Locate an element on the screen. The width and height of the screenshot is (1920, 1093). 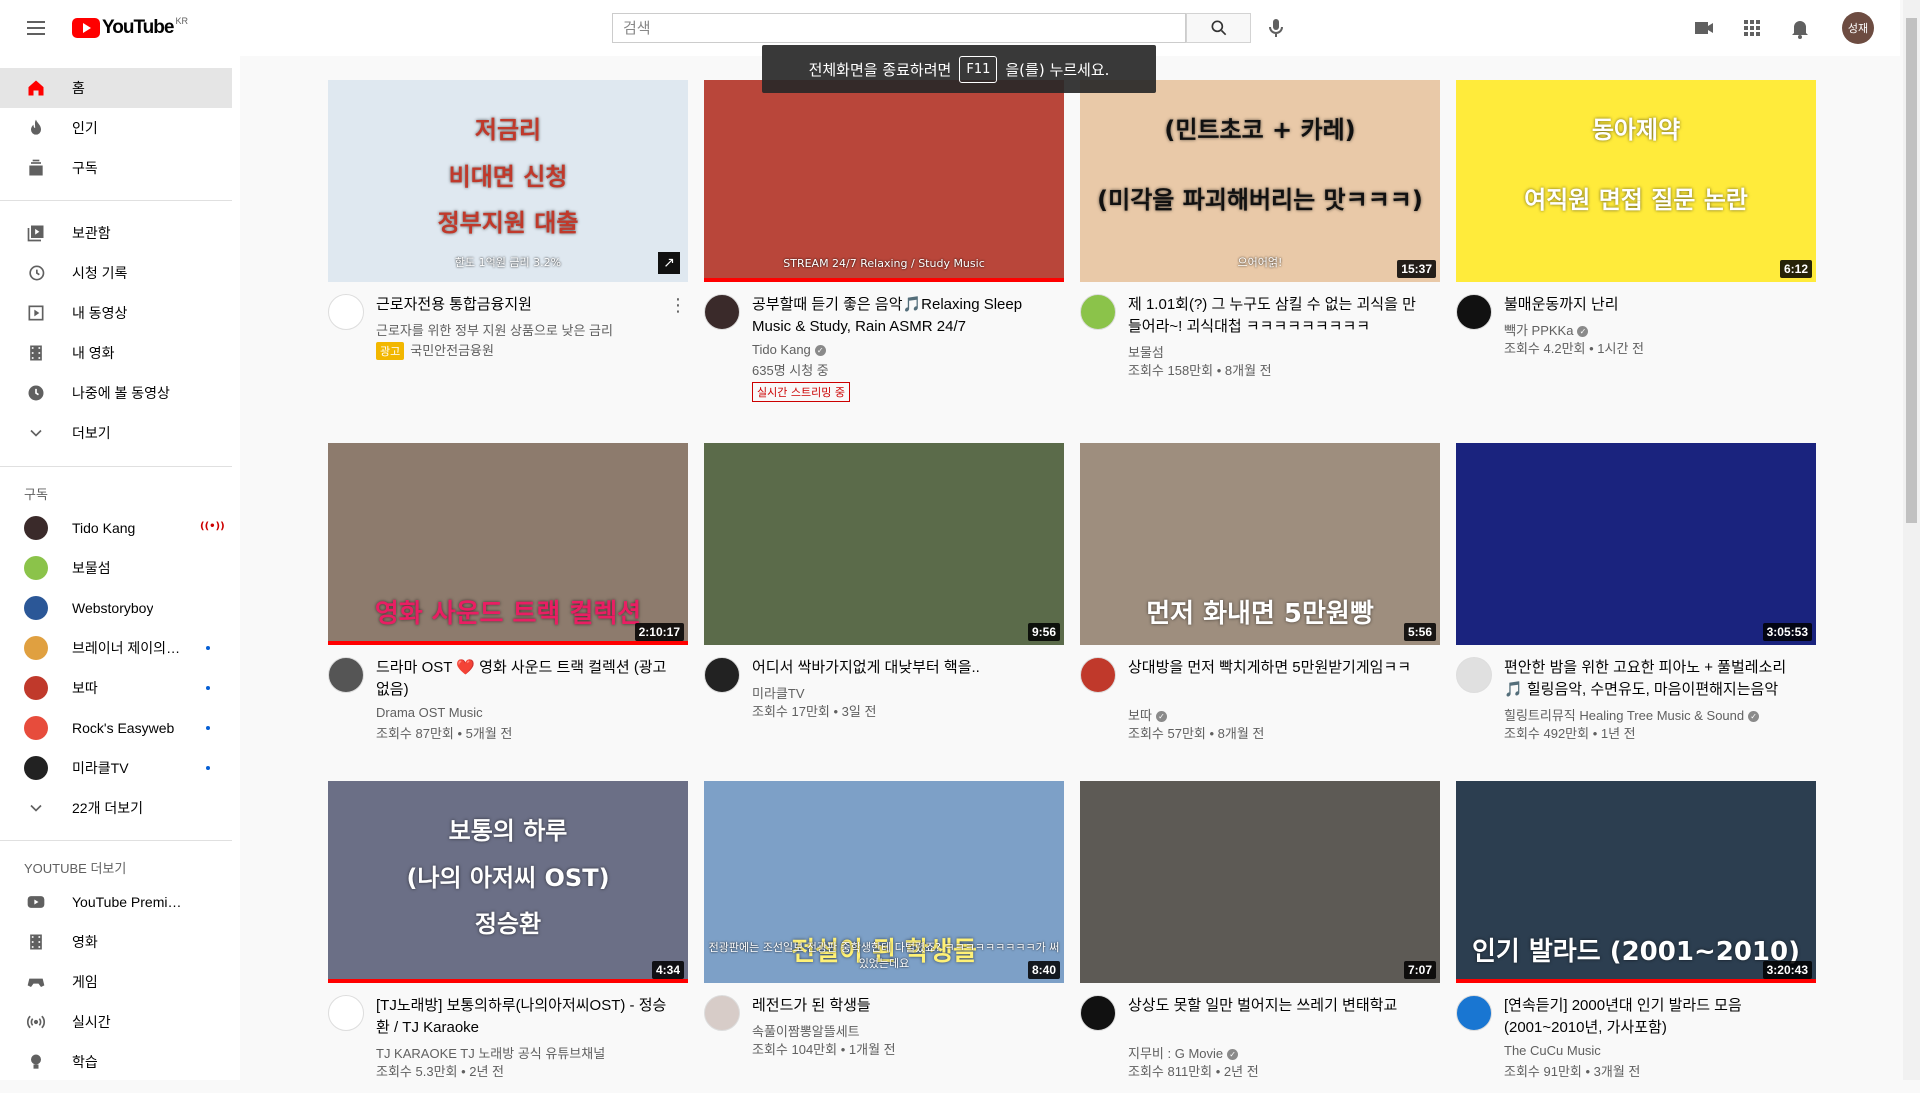
channel-name: 보물섬 is located at coordinates (1146, 352).